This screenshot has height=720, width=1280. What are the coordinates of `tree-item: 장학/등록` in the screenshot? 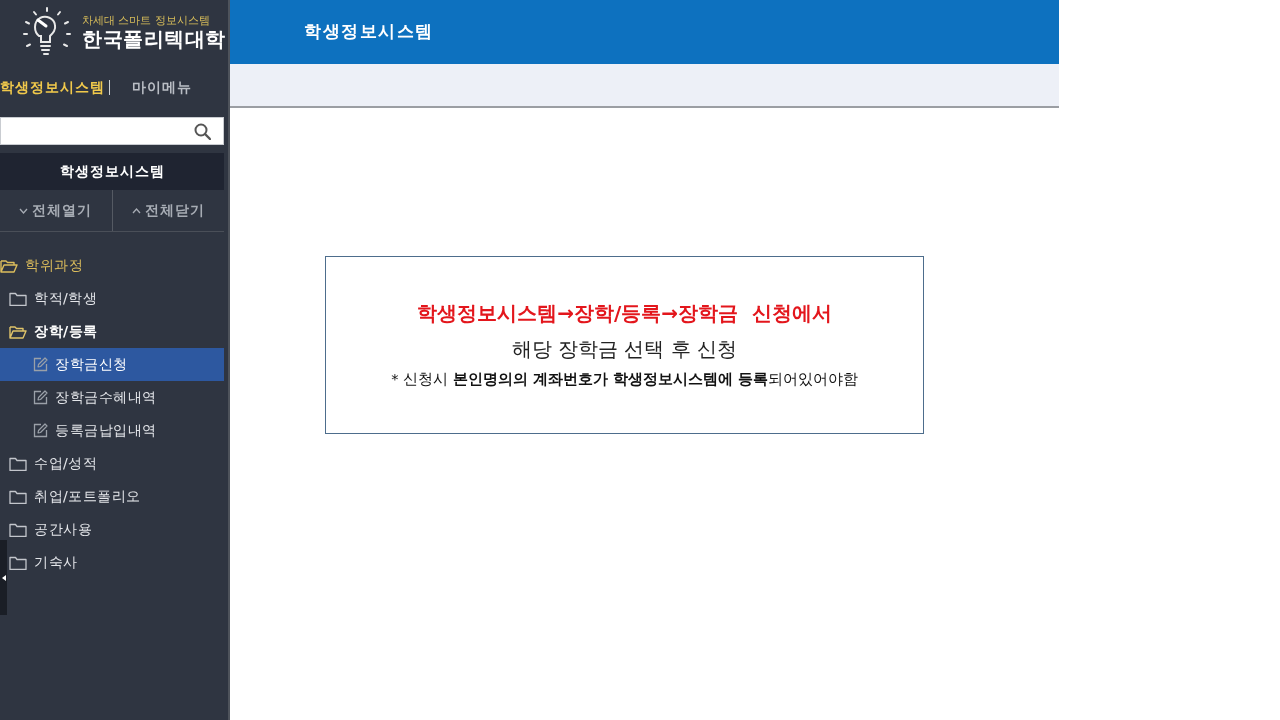 It's located at (53, 331).